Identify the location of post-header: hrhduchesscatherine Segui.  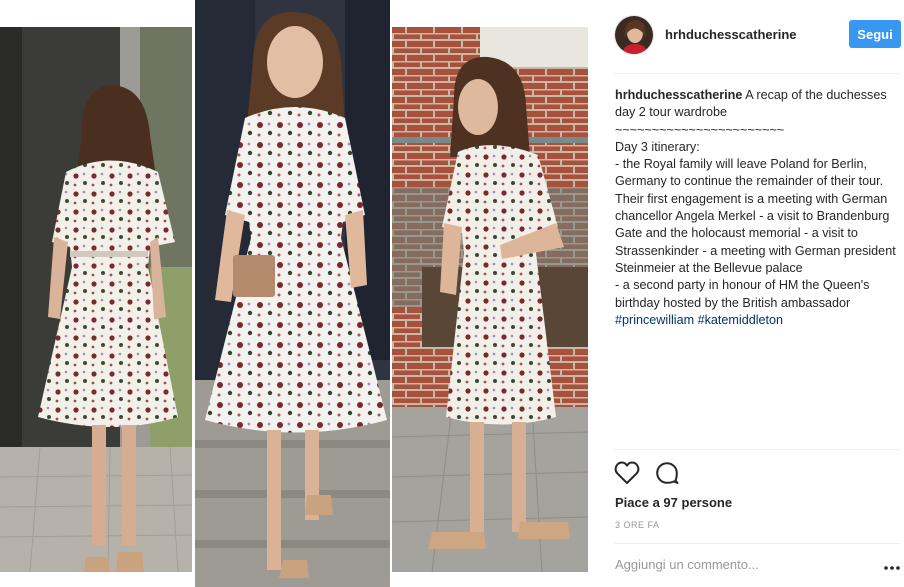
(746, 36).